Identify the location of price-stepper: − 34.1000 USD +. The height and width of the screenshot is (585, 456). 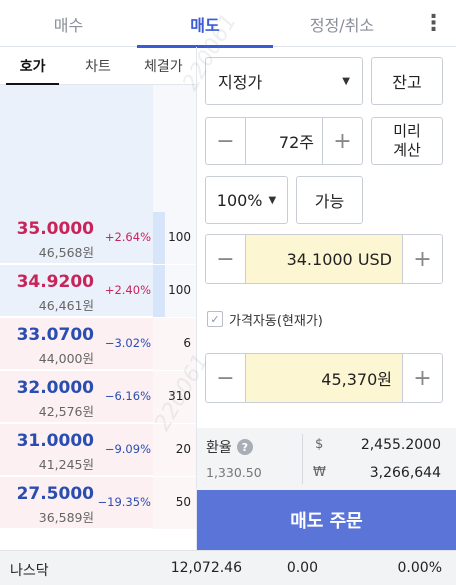
(324, 259).